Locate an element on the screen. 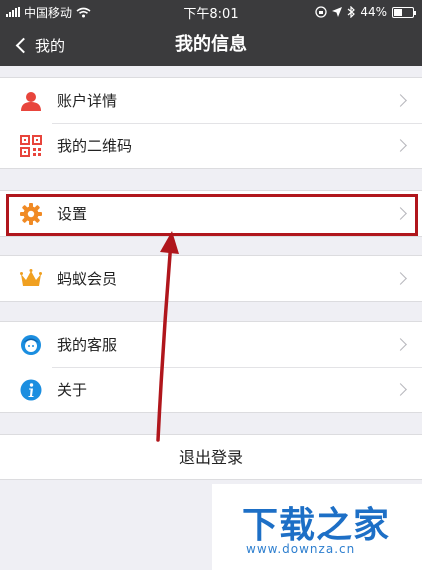 Image resolution: width=422 pixels, height=570 pixels. customer-service-icon is located at coordinates (31, 345).